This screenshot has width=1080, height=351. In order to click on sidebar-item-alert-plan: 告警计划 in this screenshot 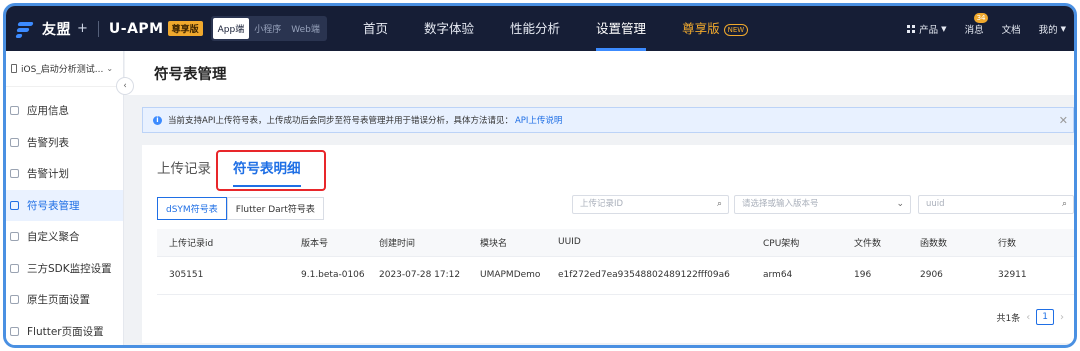, I will do `click(64, 174)`.